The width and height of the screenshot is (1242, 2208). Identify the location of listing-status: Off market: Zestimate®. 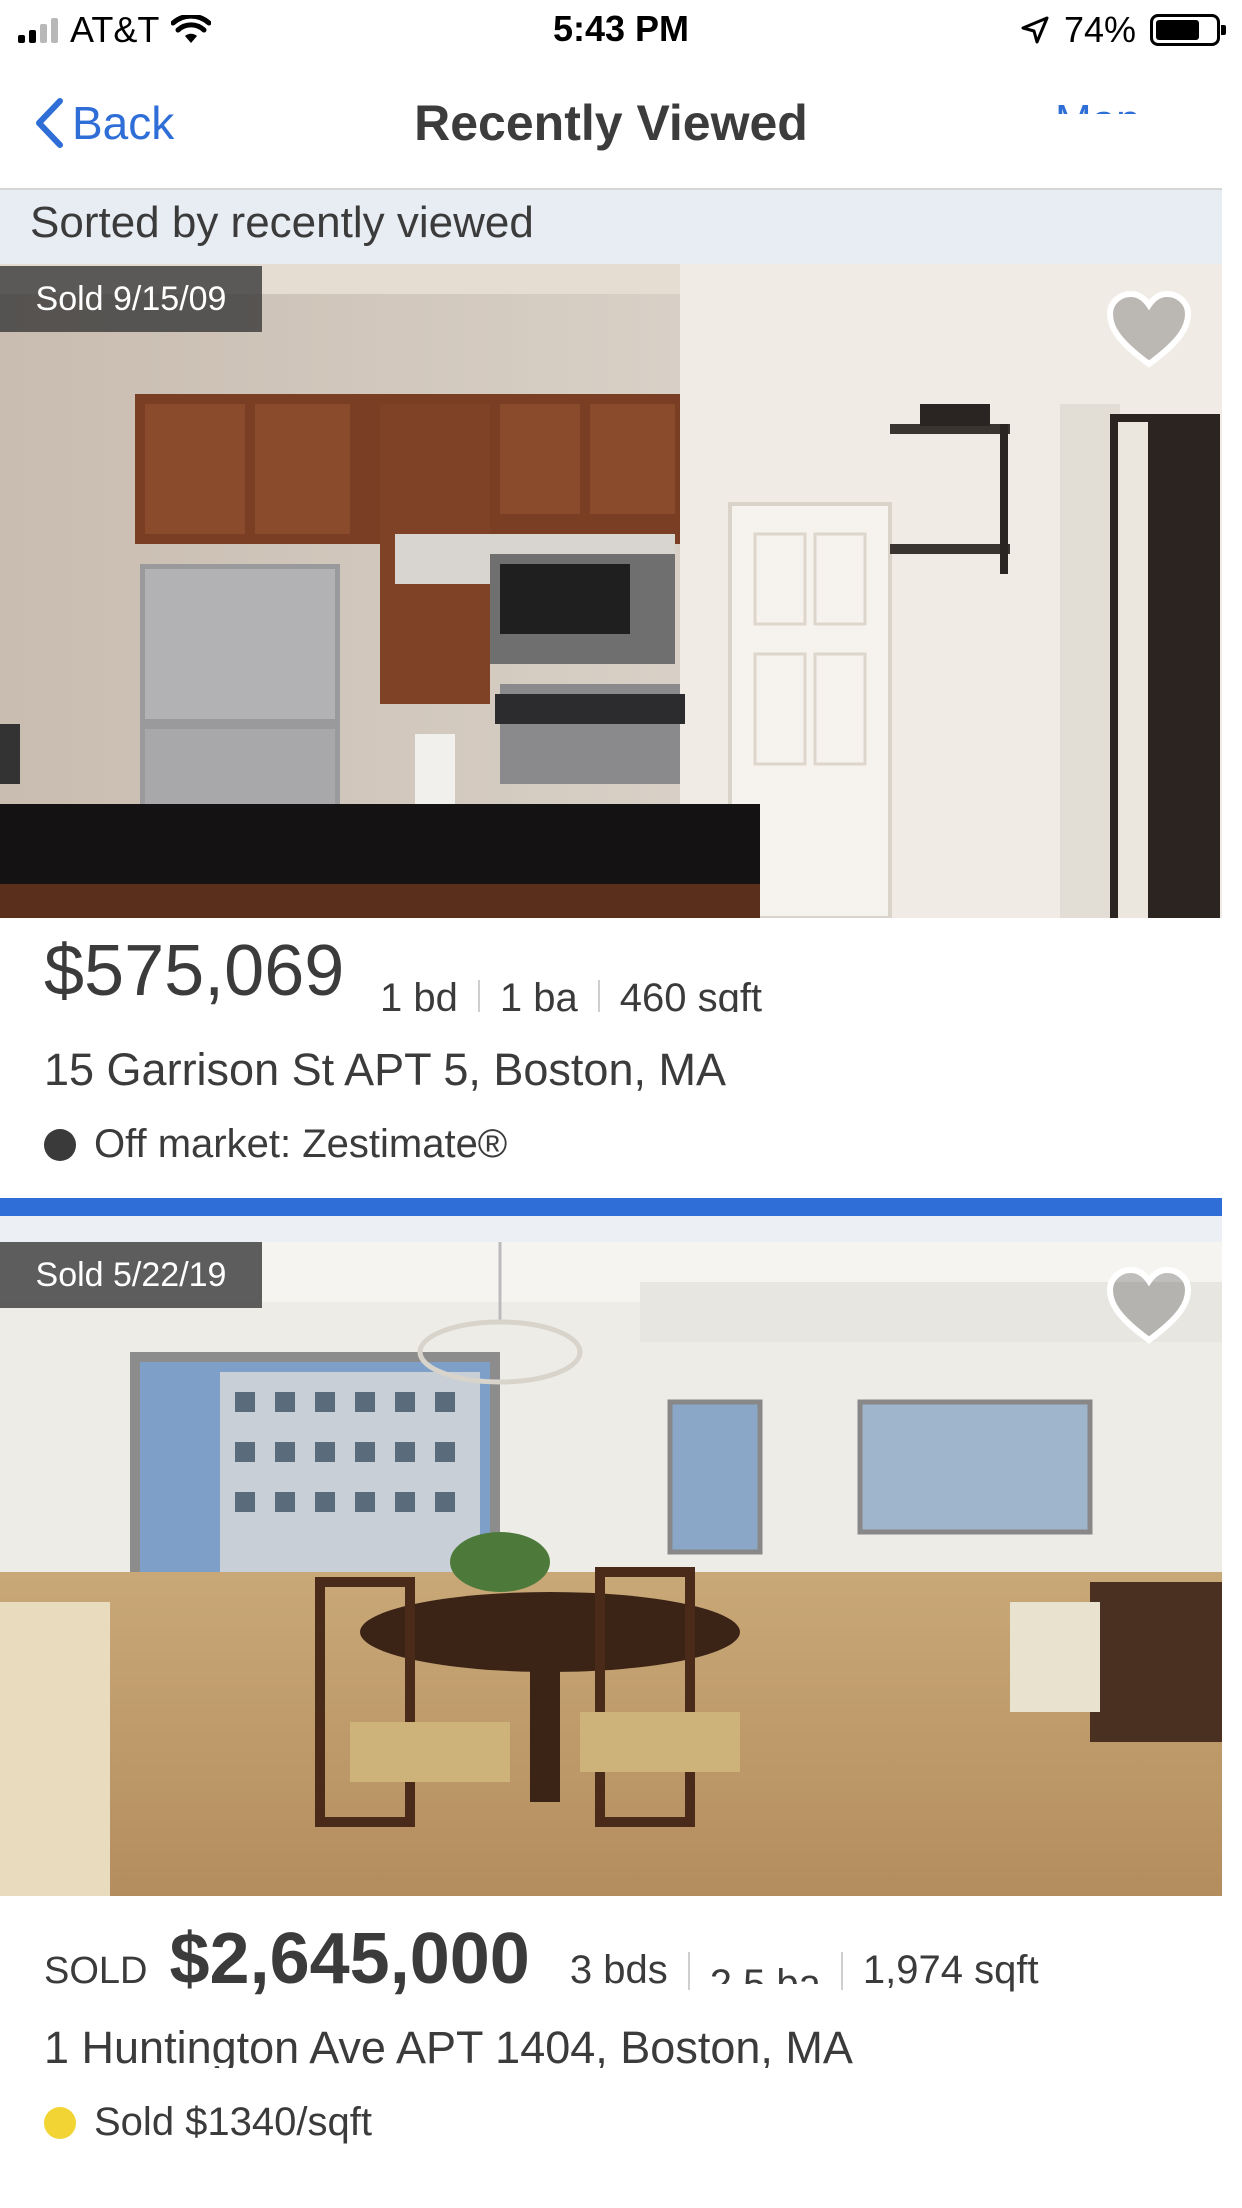
(275, 1144).